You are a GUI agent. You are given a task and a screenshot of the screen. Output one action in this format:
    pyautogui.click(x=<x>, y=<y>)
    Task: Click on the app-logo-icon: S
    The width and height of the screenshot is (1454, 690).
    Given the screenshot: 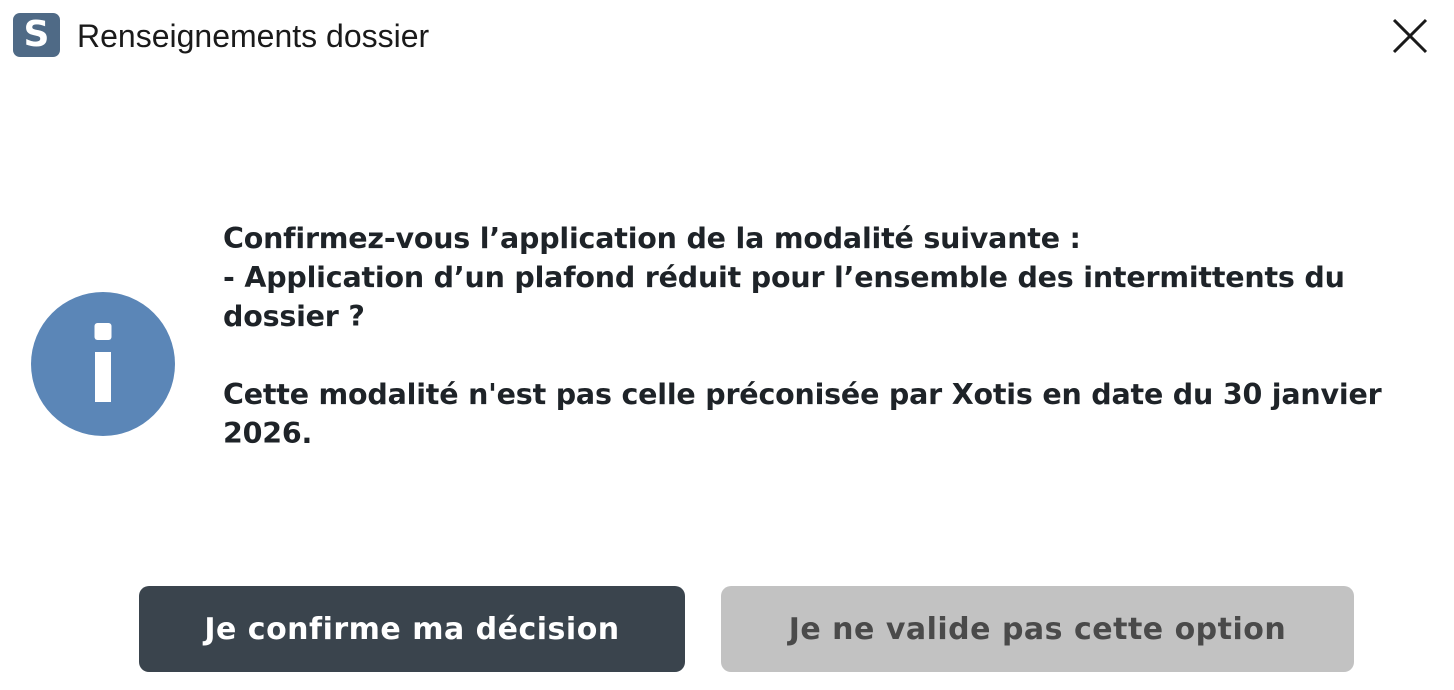 What is the action you would take?
    pyautogui.click(x=36, y=35)
    